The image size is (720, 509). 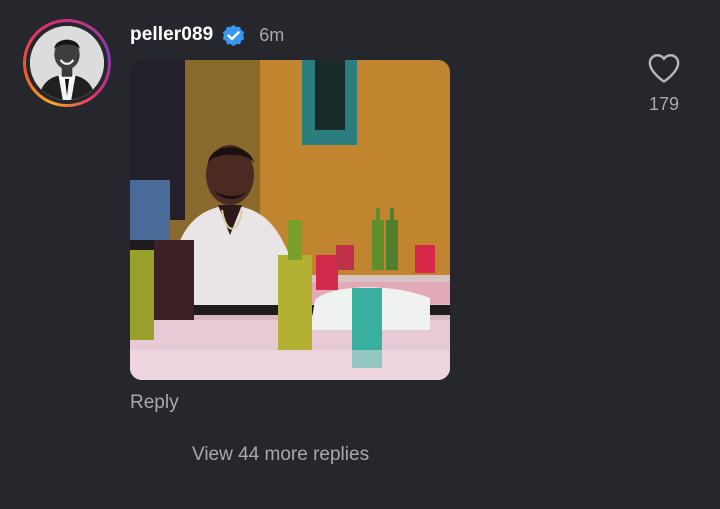 I want to click on story-ring, so click(x=67, y=63).